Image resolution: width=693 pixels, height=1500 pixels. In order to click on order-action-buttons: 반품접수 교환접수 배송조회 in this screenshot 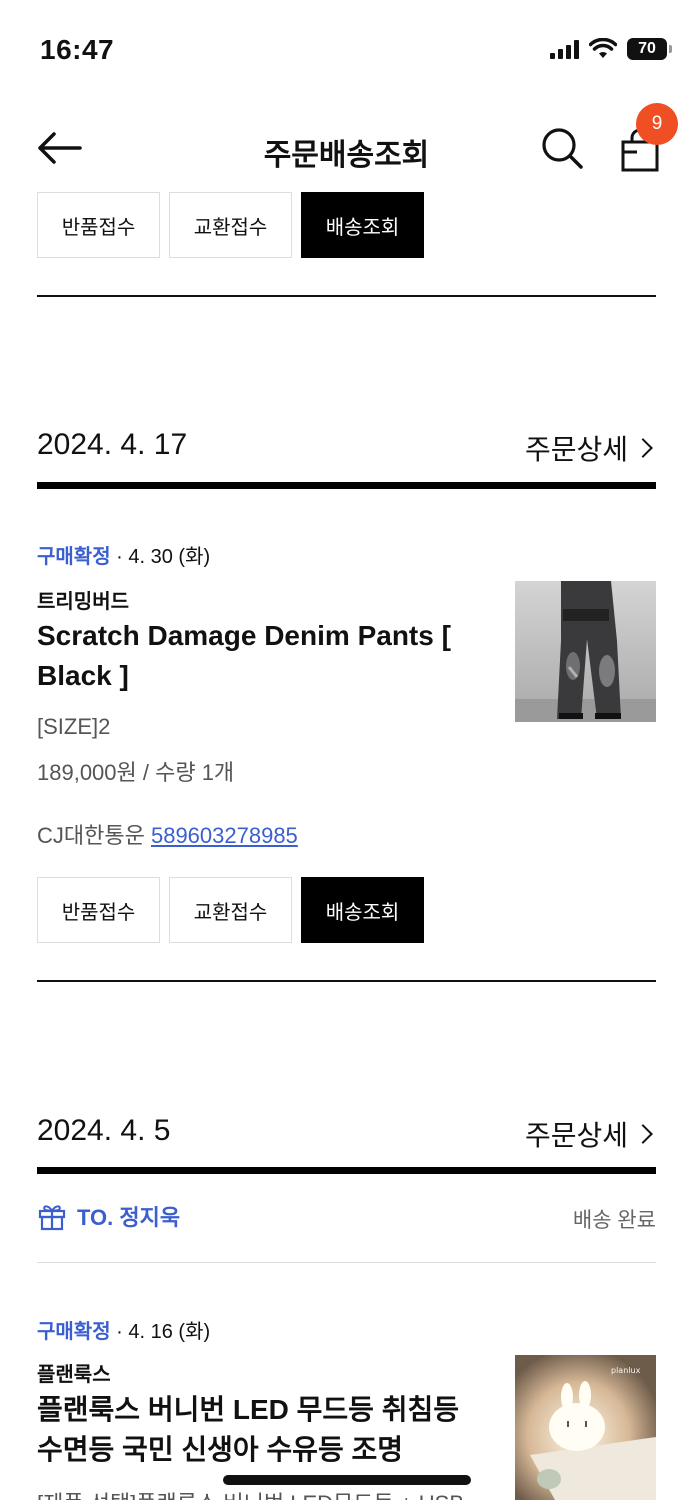, I will do `click(230, 910)`.